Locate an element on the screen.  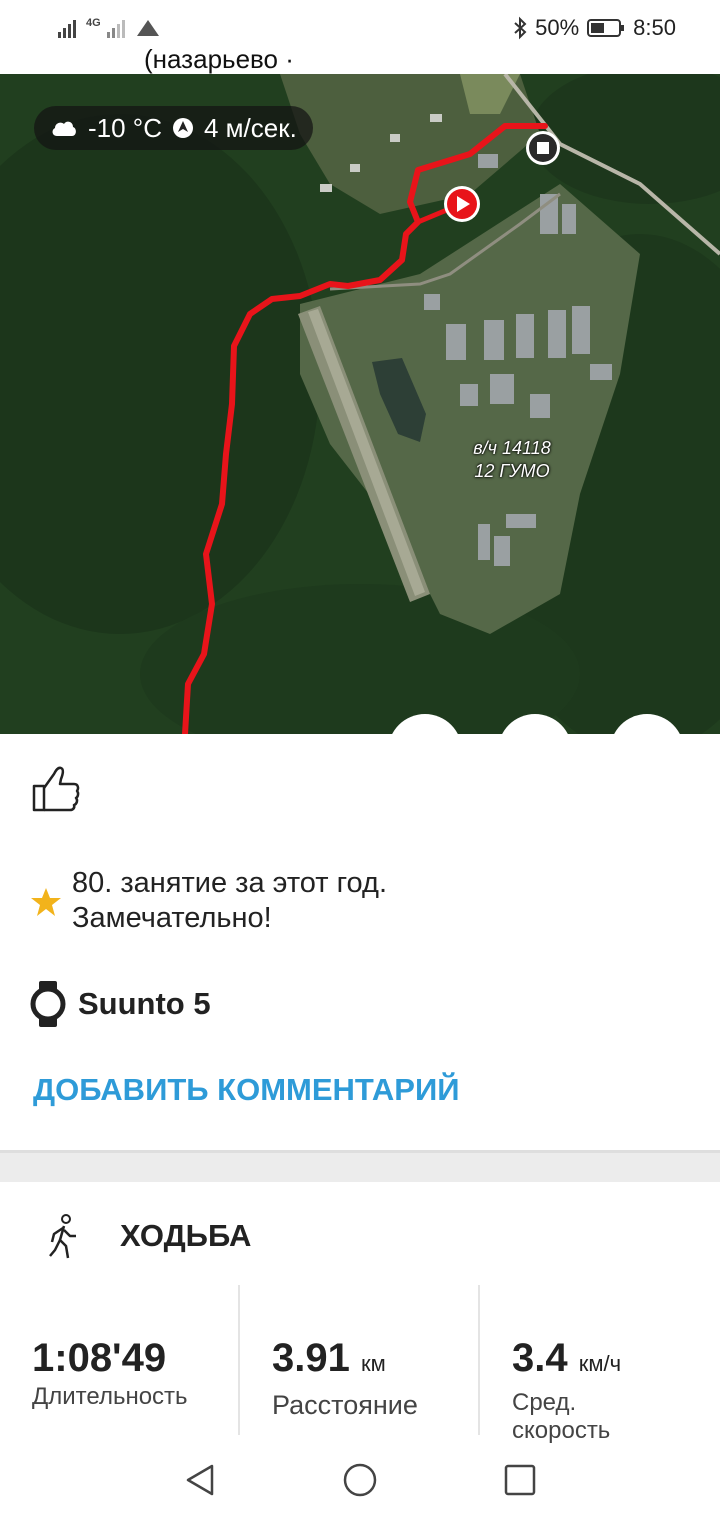
weather-pill: -10 °C 4 м/сек. is located at coordinates (173, 128).